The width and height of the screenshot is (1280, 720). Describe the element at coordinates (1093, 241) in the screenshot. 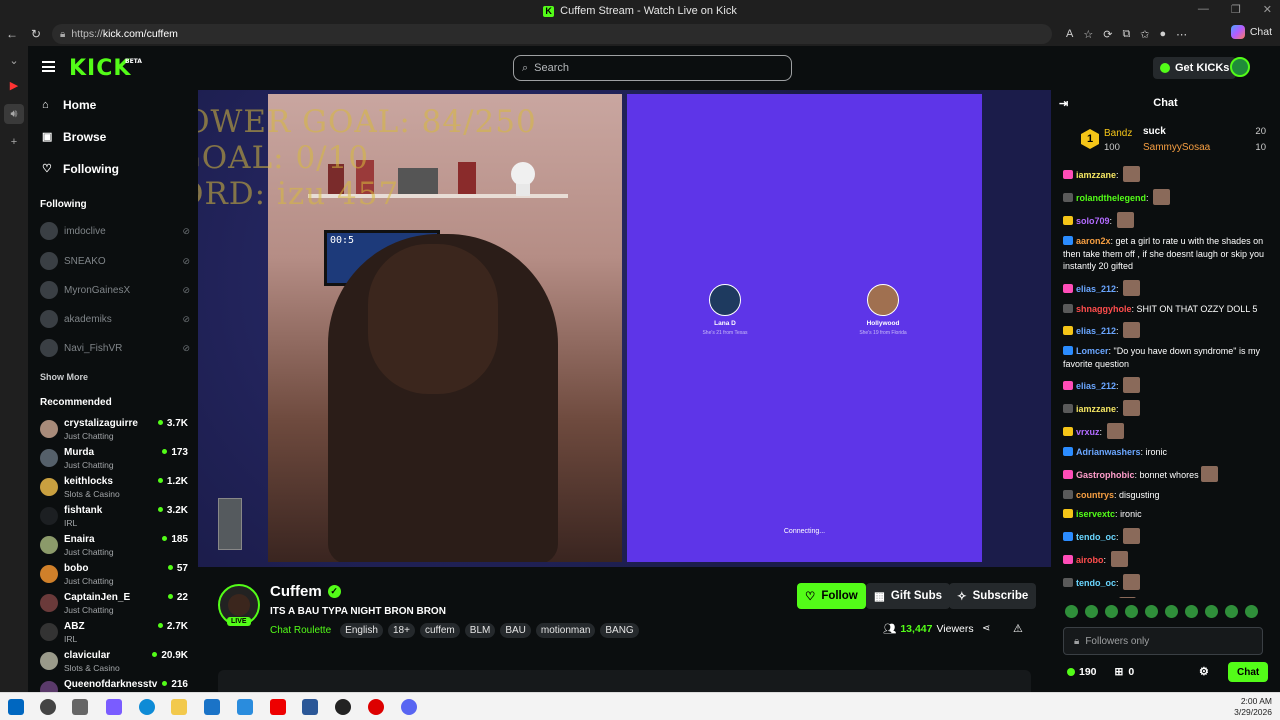

I see `chat-username: aaron2x` at that location.